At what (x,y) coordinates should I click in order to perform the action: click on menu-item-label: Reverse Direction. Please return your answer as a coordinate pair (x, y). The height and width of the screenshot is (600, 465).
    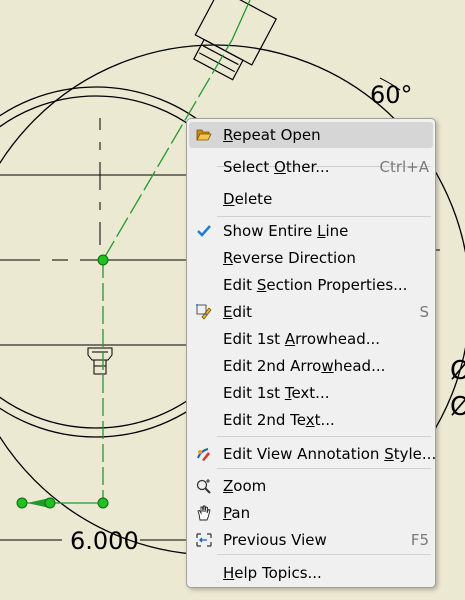
    Looking at the image, I should click on (289, 258).